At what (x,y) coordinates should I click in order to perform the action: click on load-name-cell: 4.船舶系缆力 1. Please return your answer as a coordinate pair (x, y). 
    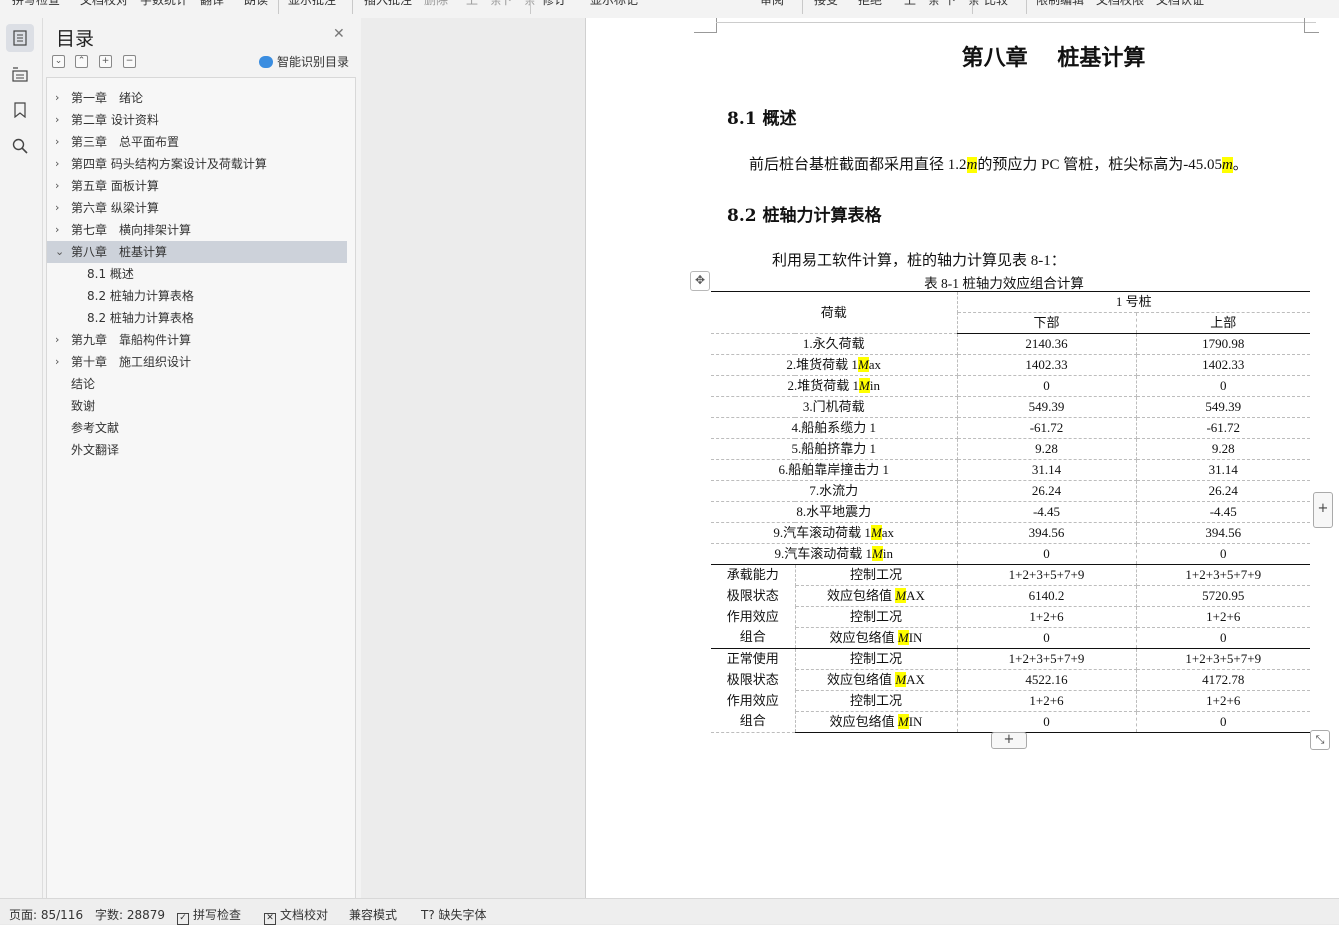
    Looking at the image, I should click on (834, 428).